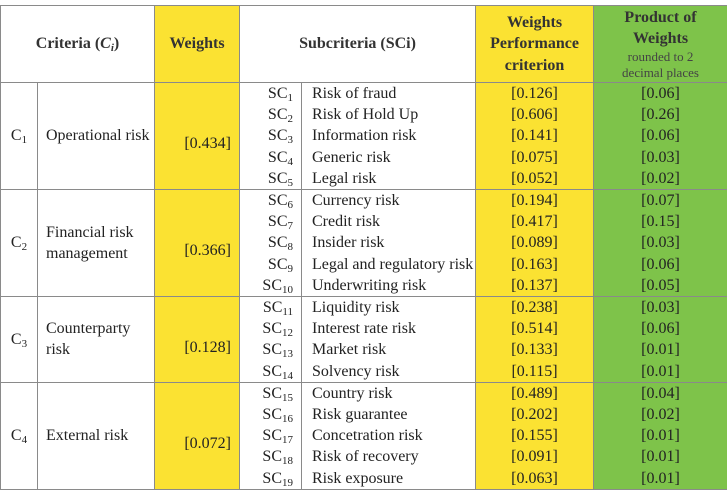  What do you see at coordinates (96, 243) in the screenshot?
I see `criterion-name: Financial risk management` at bounding box center [96, 243].